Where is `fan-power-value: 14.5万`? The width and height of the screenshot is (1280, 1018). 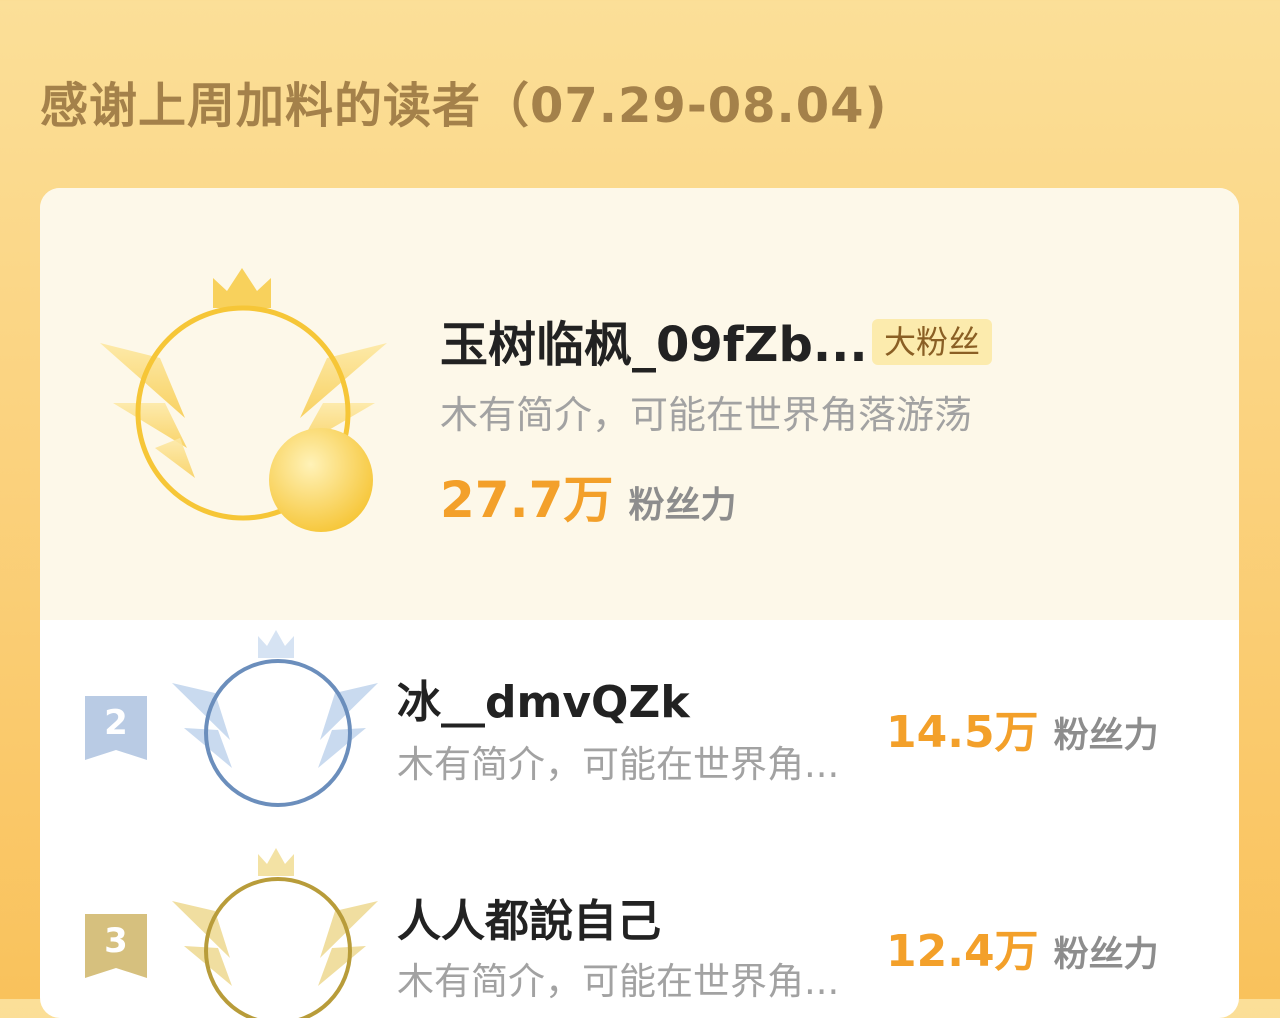 fan-power-value: 14.5万 is located at coordinates (962, 732).